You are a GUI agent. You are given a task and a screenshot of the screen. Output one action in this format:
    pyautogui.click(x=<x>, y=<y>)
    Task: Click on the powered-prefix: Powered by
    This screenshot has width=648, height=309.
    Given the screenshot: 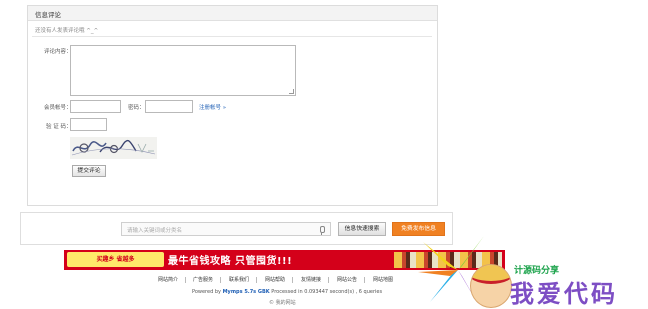 What is the action you would take?
    pyautogui.click(x=207, y=292)
    